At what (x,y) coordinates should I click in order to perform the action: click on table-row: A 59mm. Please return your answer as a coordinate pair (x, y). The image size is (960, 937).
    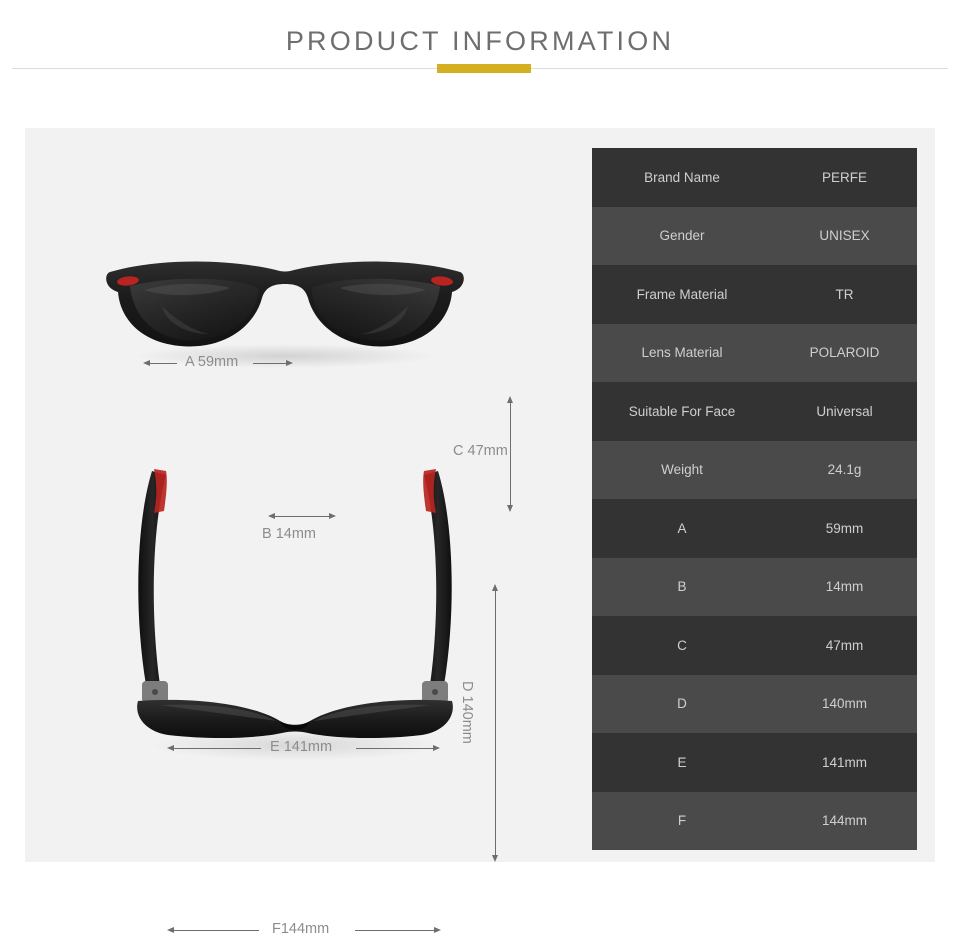
    Looking at the image, I should click on (754, 528).